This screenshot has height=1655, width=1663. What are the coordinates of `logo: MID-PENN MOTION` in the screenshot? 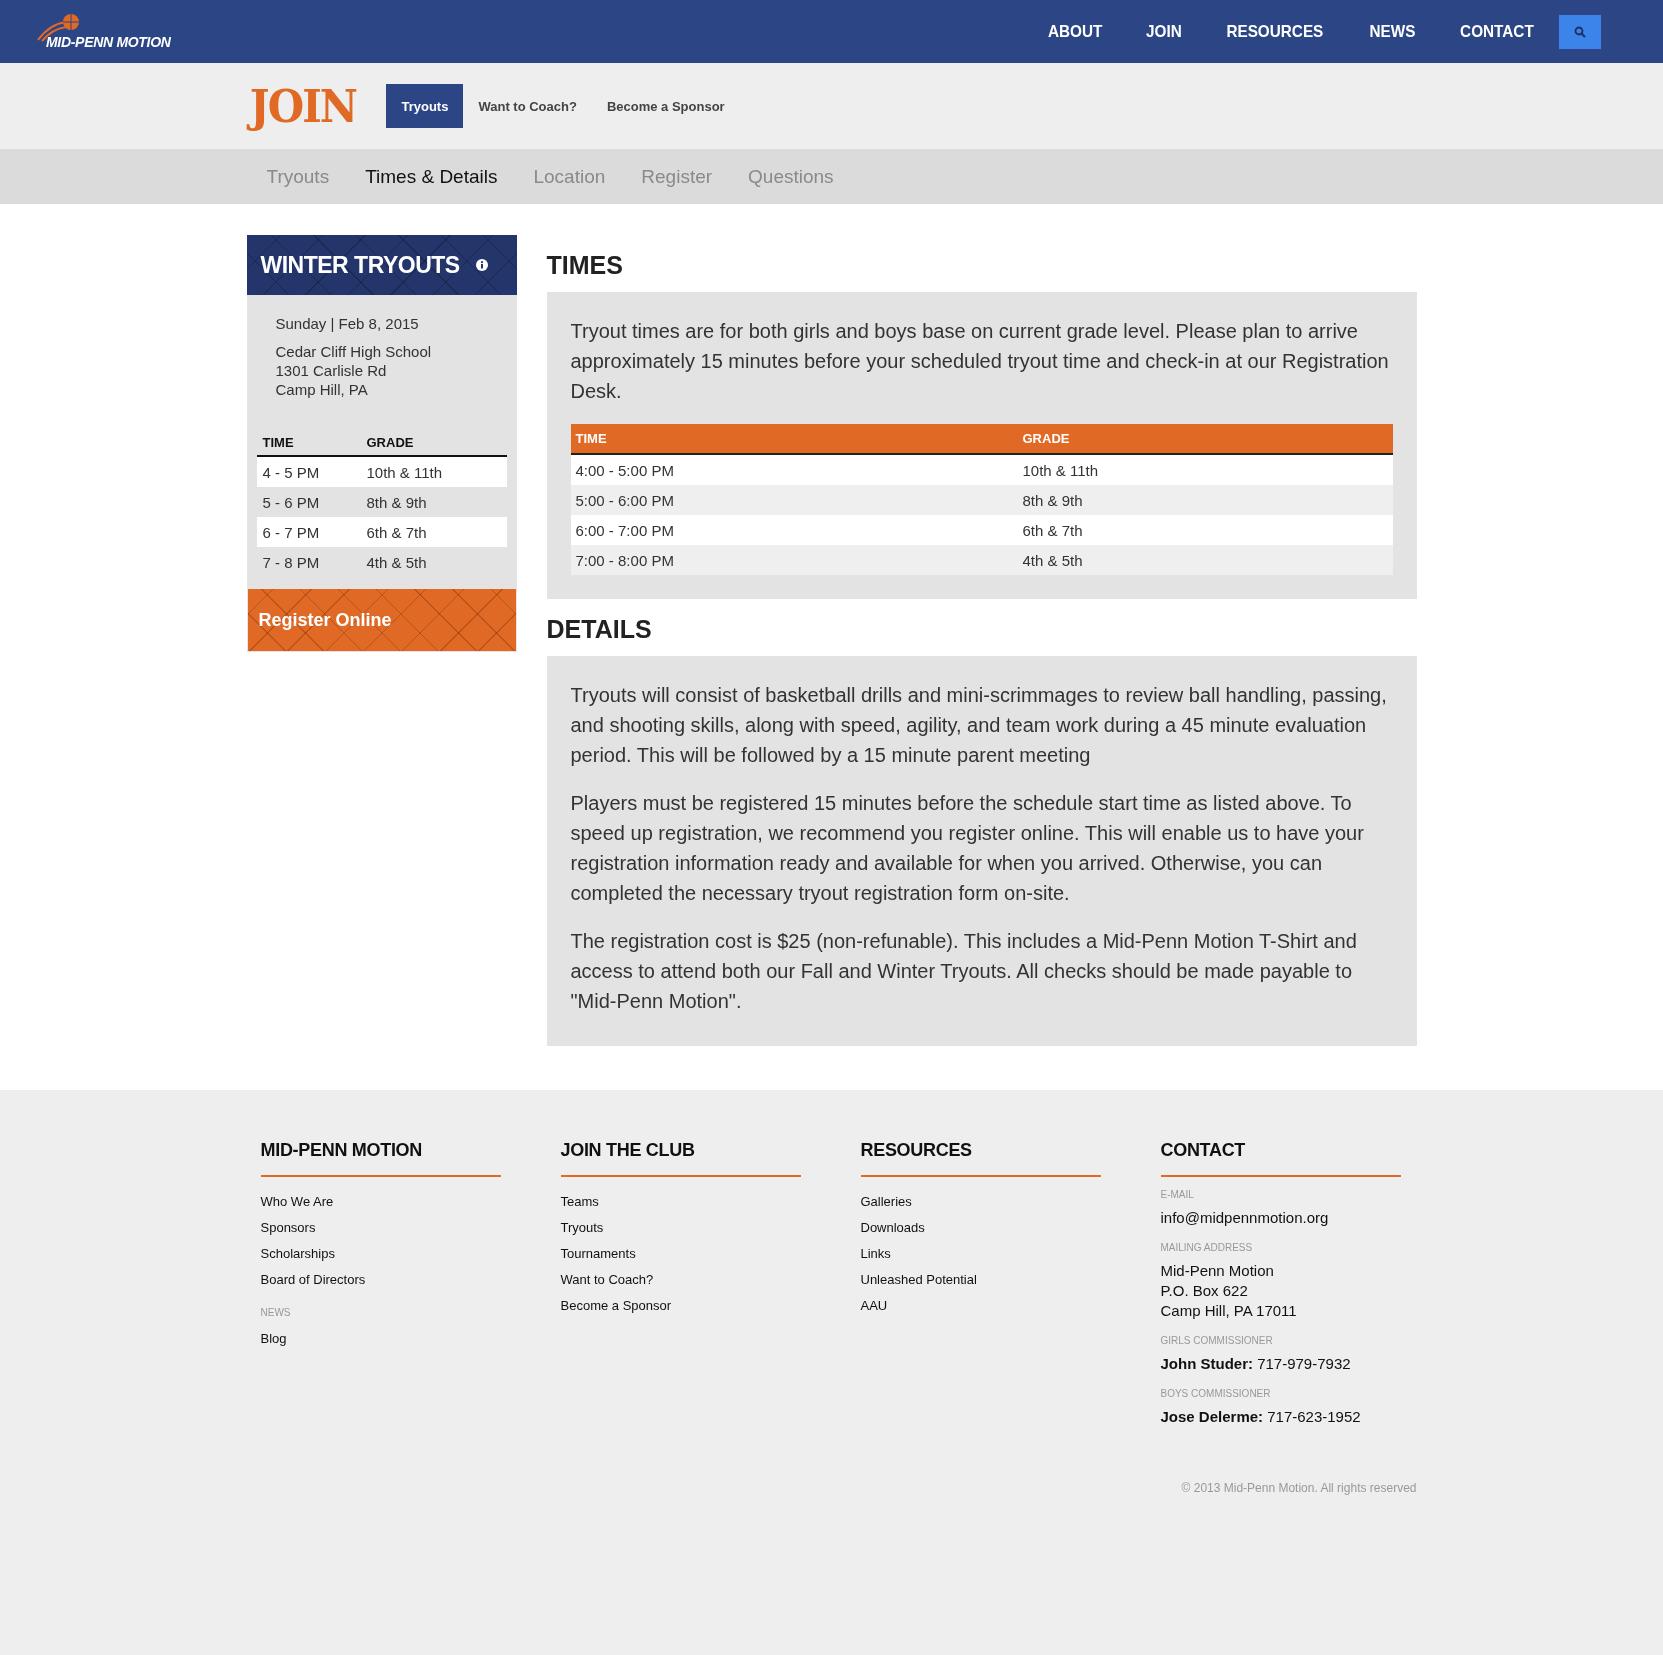 It's located at (103, 31).